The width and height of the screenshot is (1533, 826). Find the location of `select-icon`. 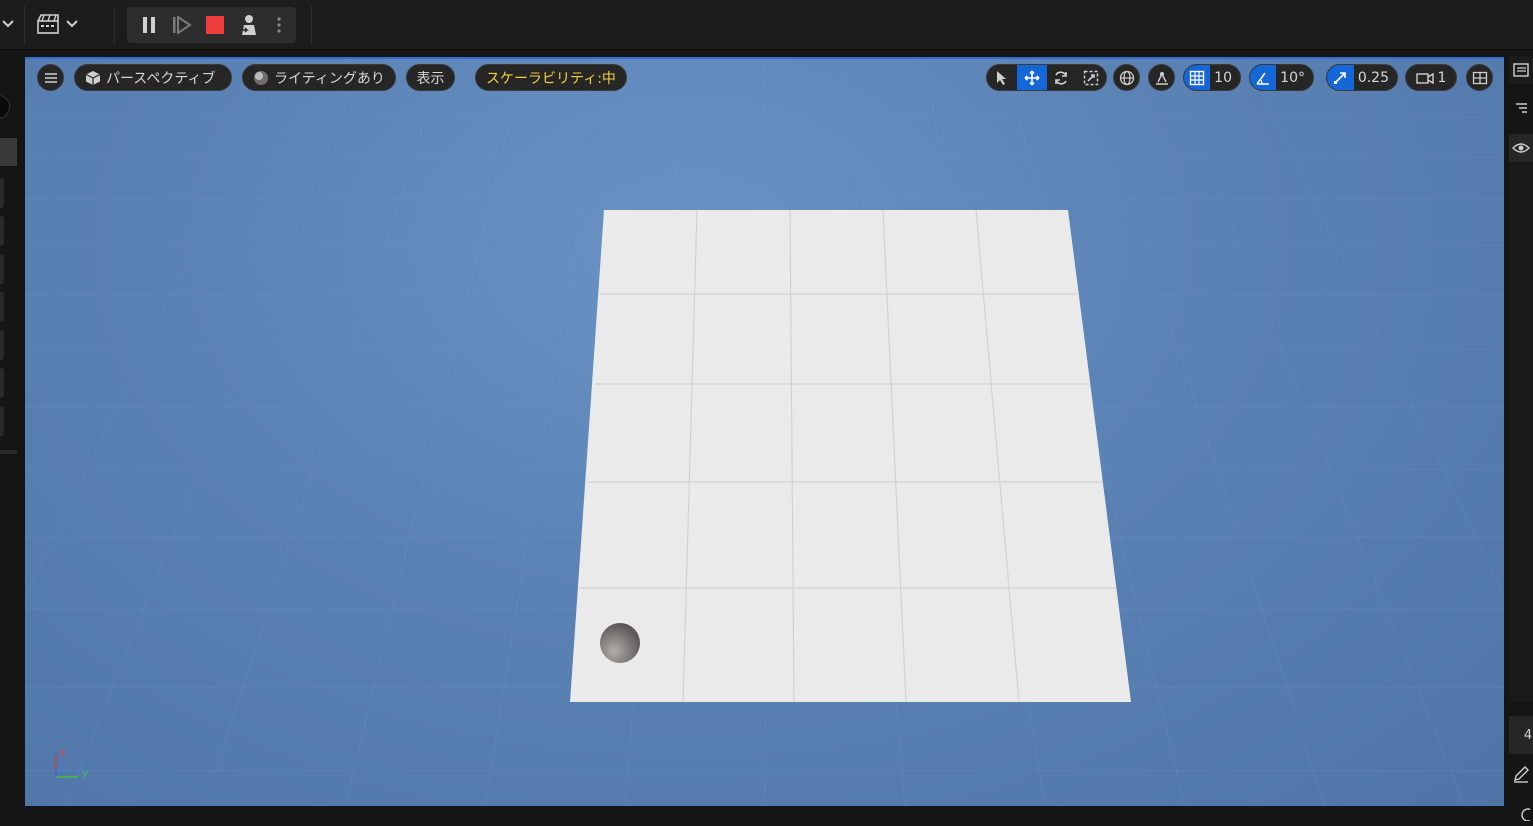

select-icon is located at coordinates (1002, 77).